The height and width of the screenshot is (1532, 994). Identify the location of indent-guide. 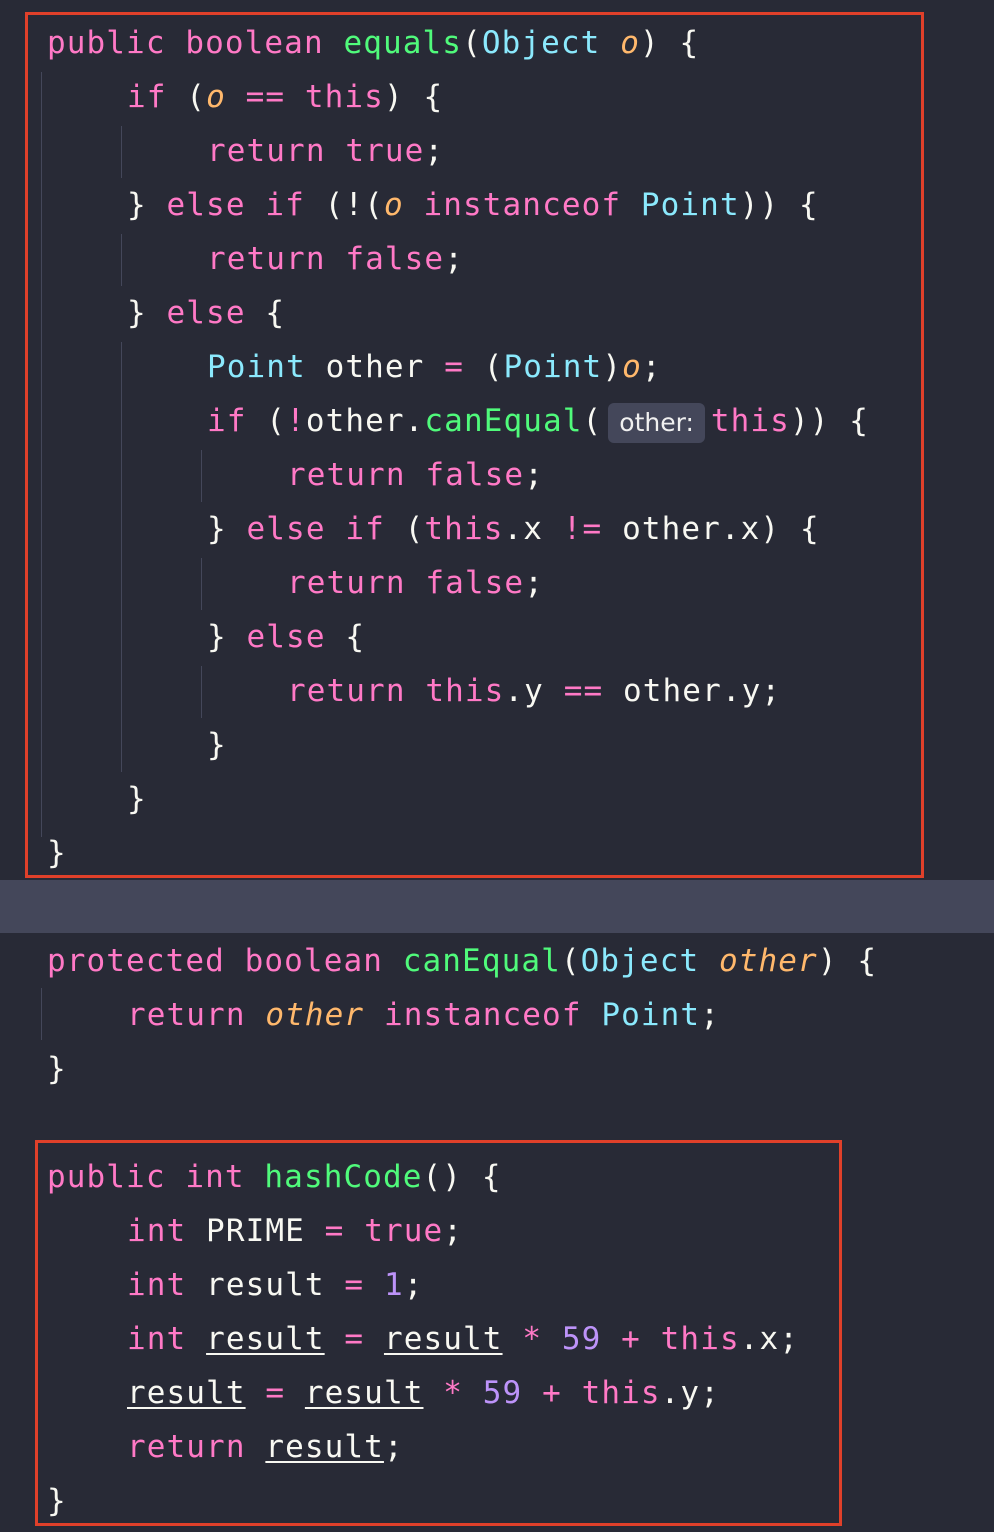
(41, 1014).